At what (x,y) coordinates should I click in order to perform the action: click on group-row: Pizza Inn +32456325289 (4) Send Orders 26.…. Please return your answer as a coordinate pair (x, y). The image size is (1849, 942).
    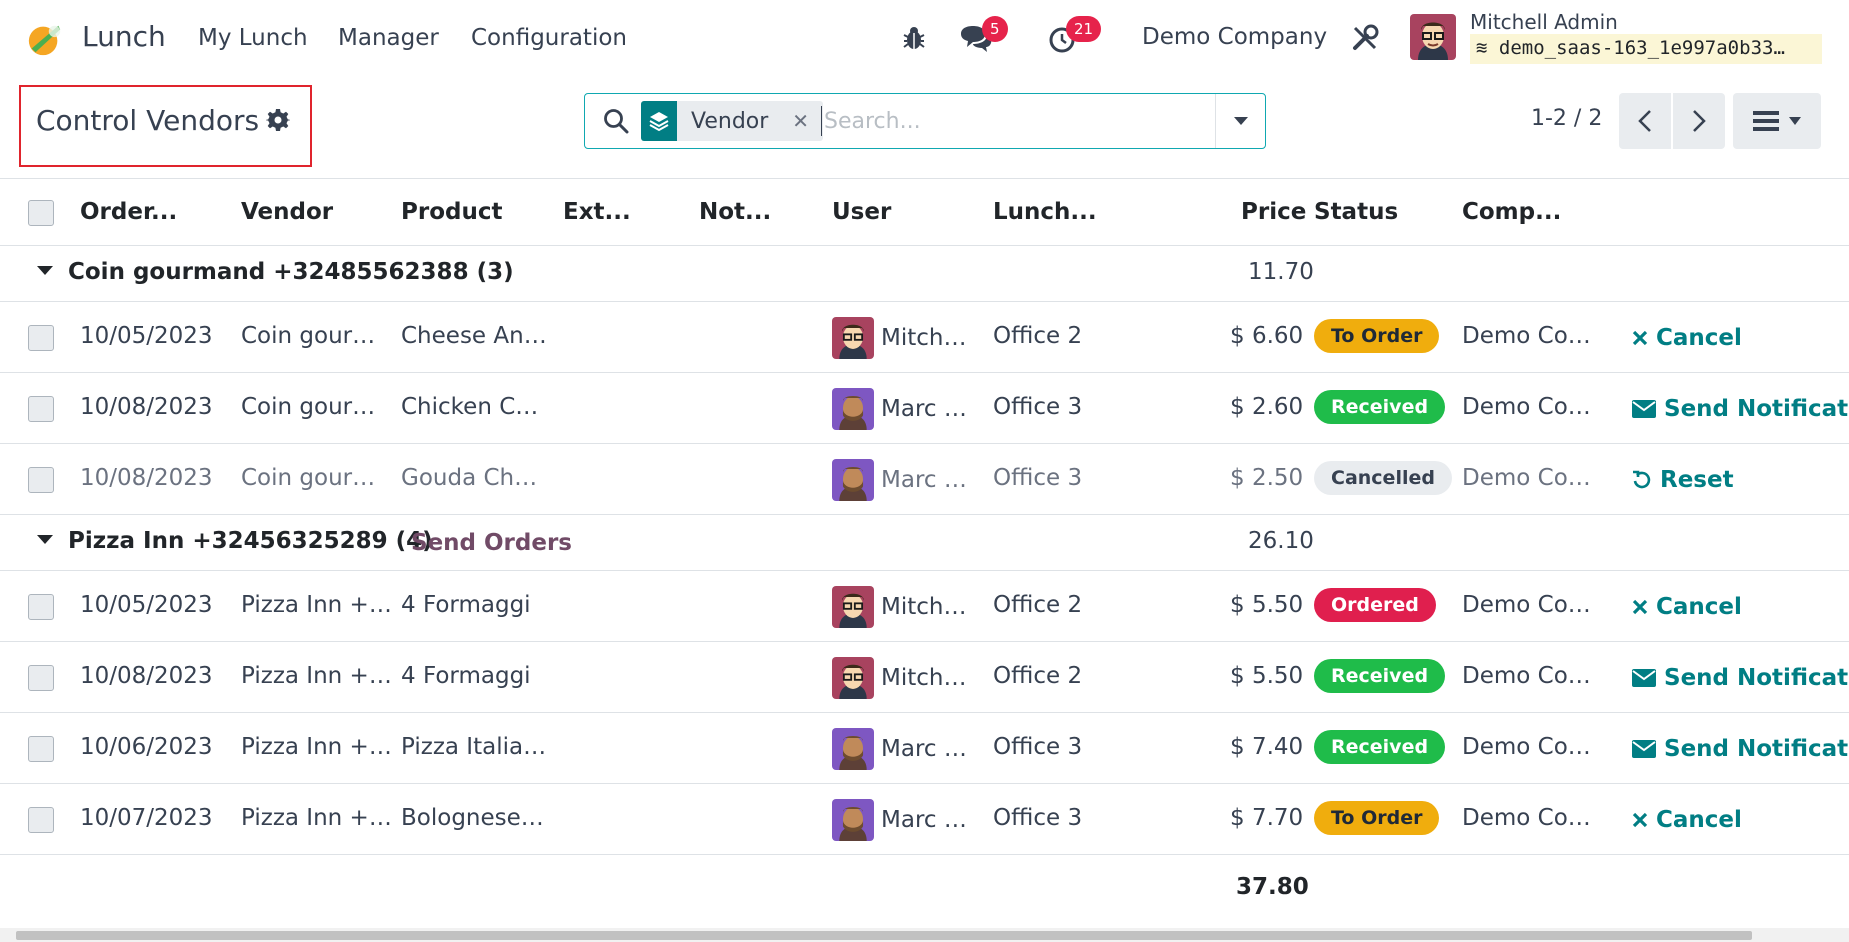
    Looking at the image, I should click on (924, 543).